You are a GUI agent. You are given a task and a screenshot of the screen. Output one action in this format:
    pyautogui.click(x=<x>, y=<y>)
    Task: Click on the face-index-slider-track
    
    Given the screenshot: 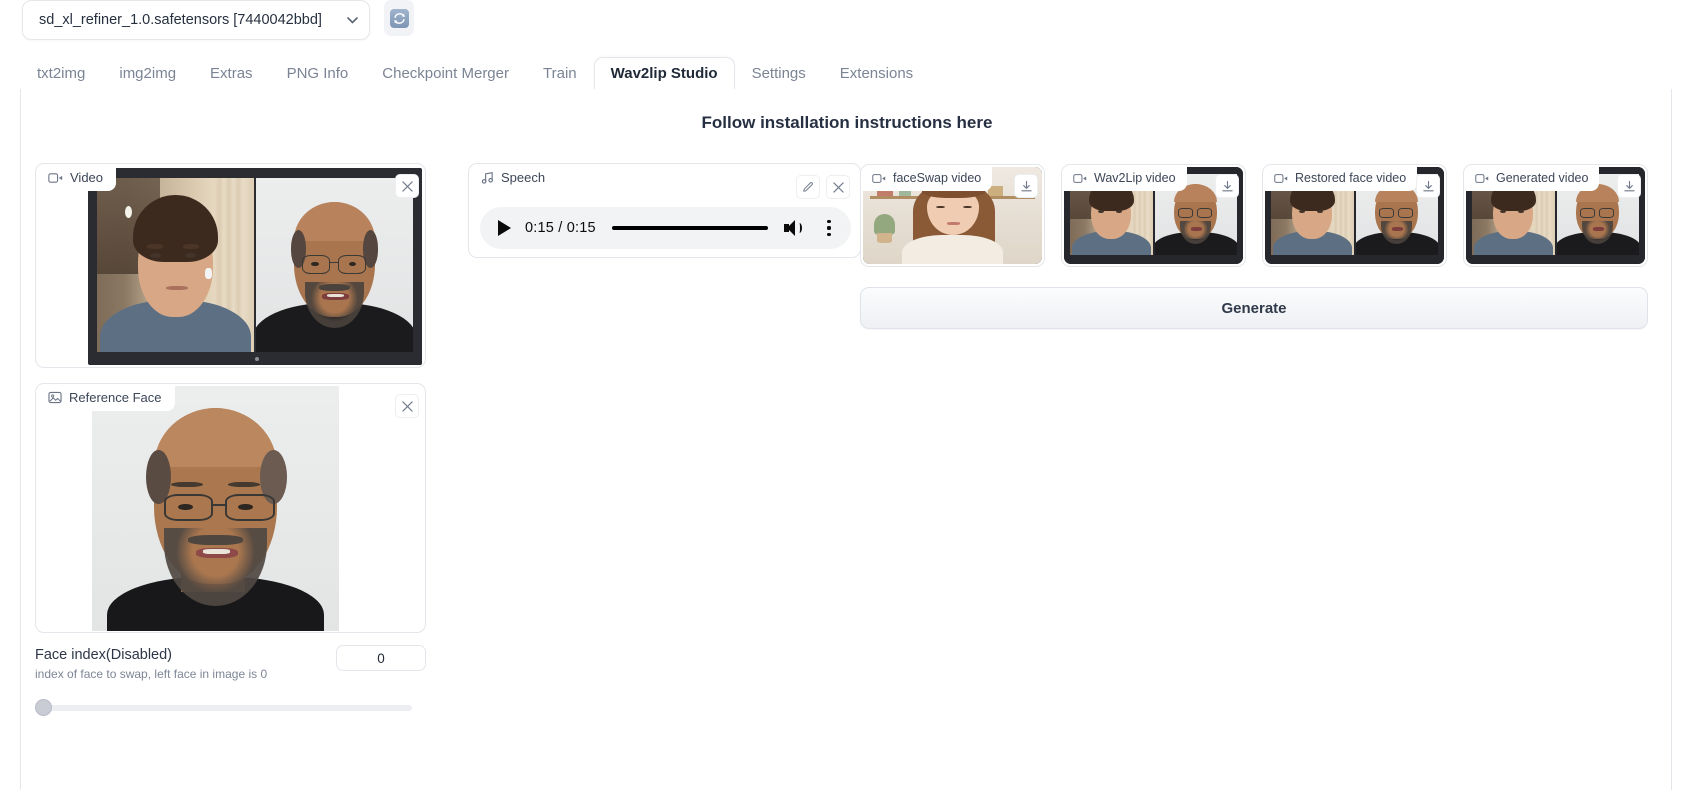 What is the action you would take?
    pyautogui.click(x=223, y=708)
    